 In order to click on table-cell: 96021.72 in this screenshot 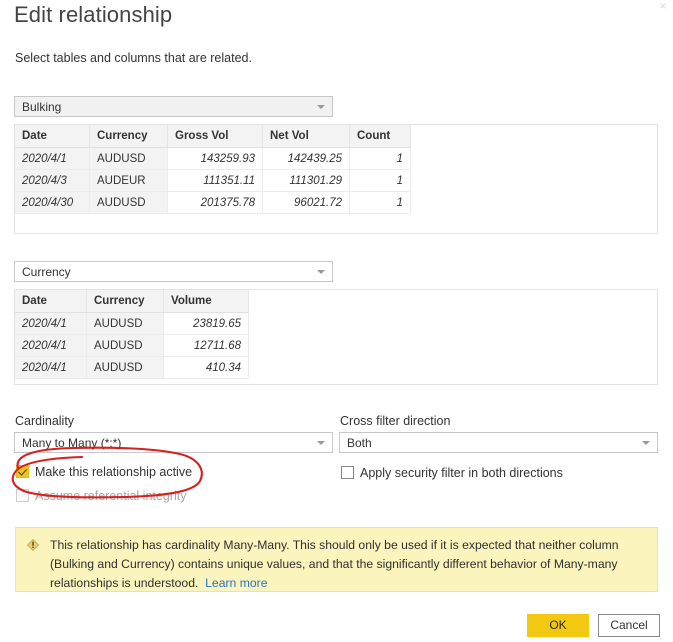, I will do `click(306, 202)`.